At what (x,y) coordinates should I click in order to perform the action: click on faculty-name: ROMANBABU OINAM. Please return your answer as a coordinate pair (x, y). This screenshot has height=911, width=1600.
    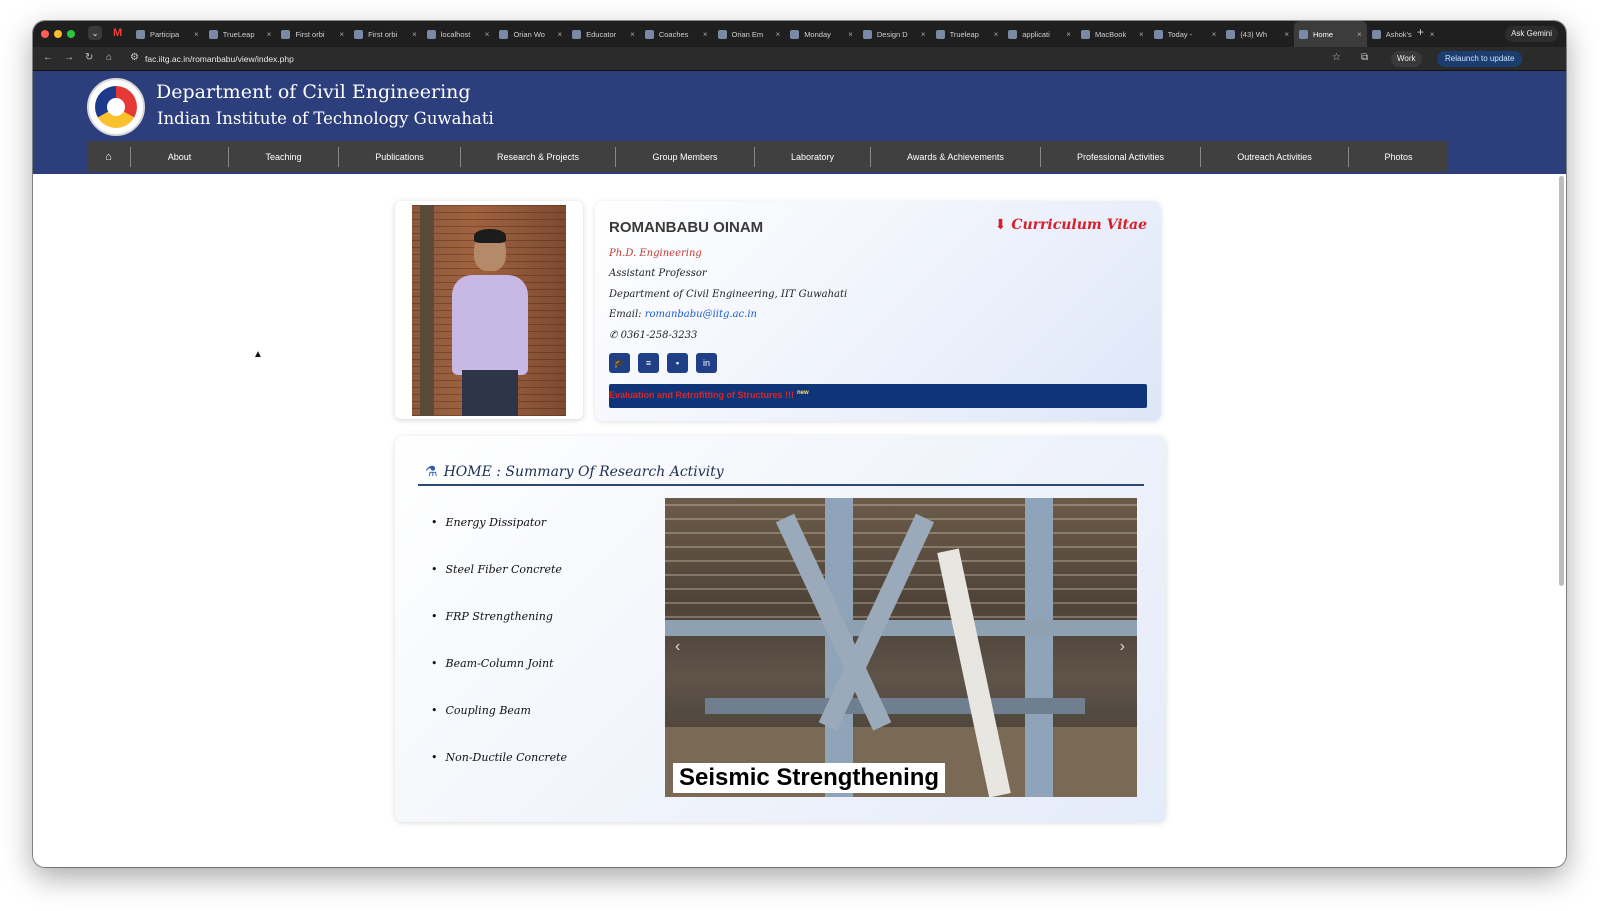
    Looking at the image, I should click on (686, 227).